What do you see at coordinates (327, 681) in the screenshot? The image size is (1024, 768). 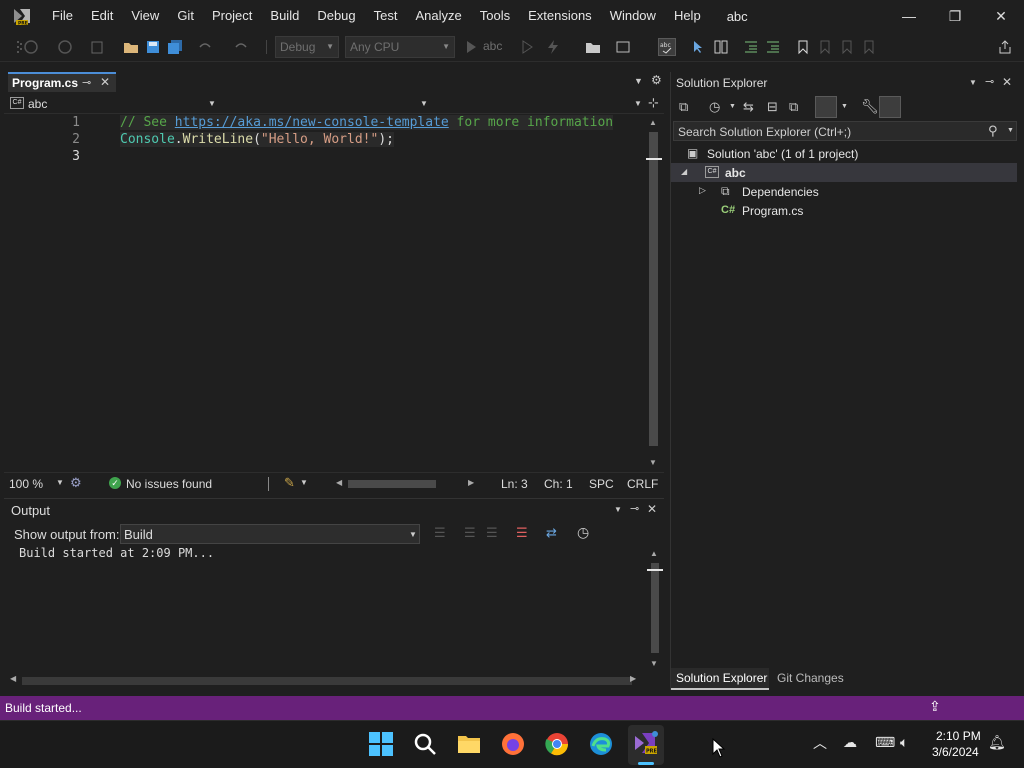 I see `output-horizontal-scrollbar` at bounding box center [327, 681].